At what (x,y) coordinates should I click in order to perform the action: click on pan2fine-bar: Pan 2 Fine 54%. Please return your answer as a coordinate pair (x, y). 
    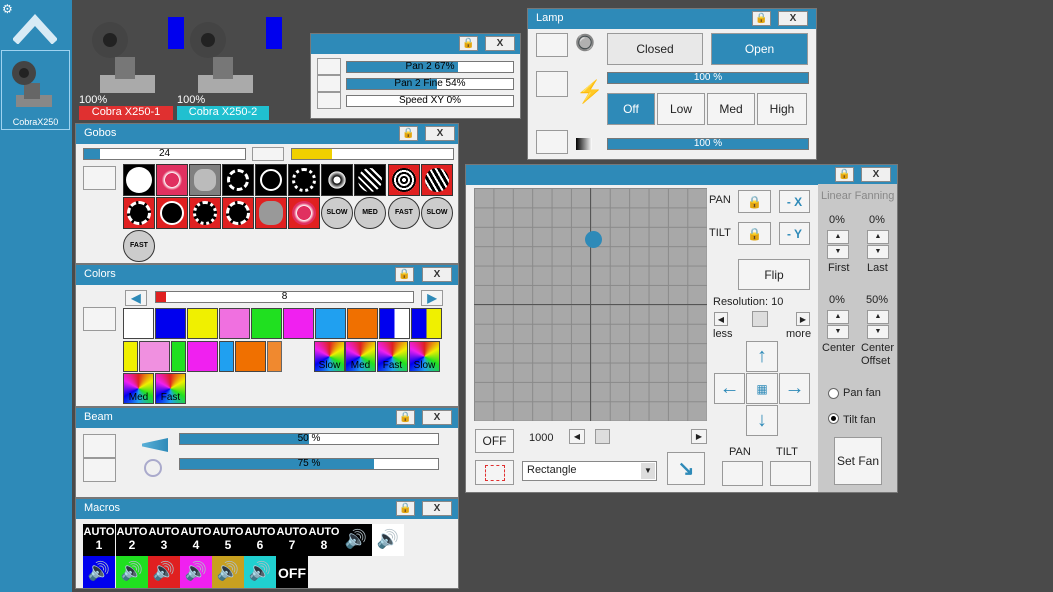
    Looking at the image, I should click on (430, 84).